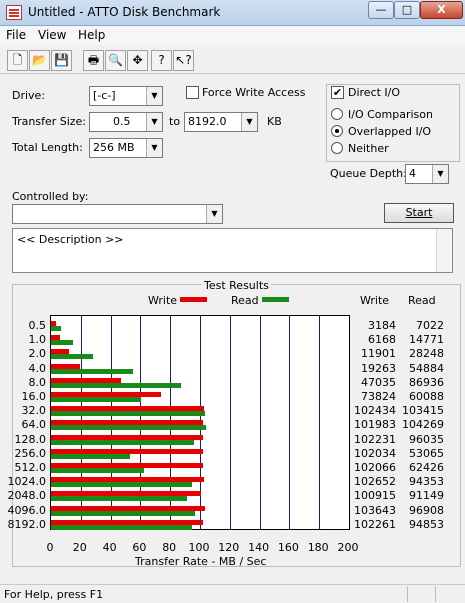 This screenshot has width=465, height=603. What do you see at coordinates (426, 354) in the screenshot?
I see `read-value: 28248` at bounding box center [426, 354].